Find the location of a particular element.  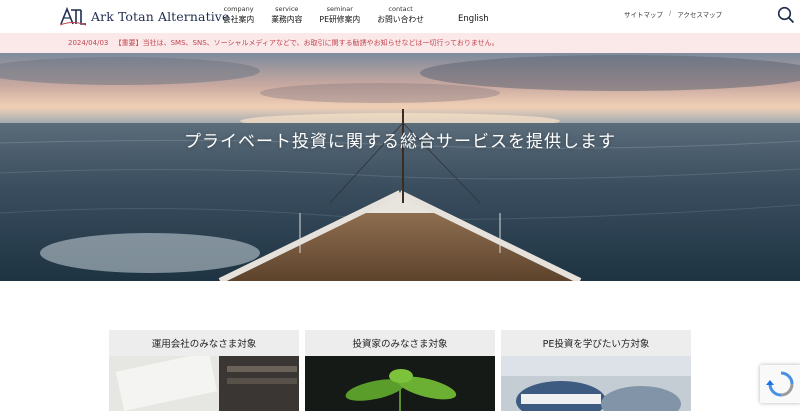

nav-seminar-en: seminar is located at coordinates (339, 9).